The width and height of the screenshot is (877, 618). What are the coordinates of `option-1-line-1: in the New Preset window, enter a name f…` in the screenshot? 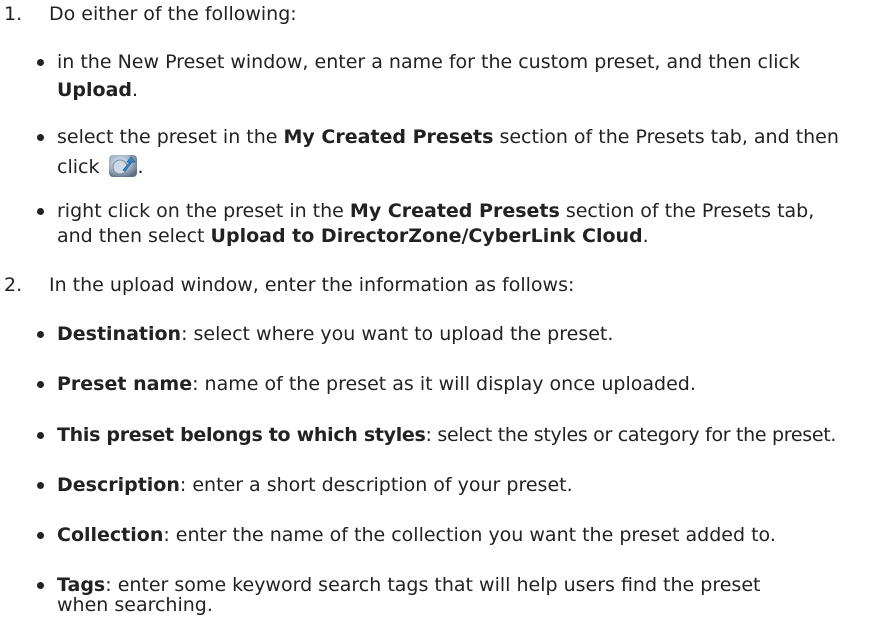 It's located at (428, 62).